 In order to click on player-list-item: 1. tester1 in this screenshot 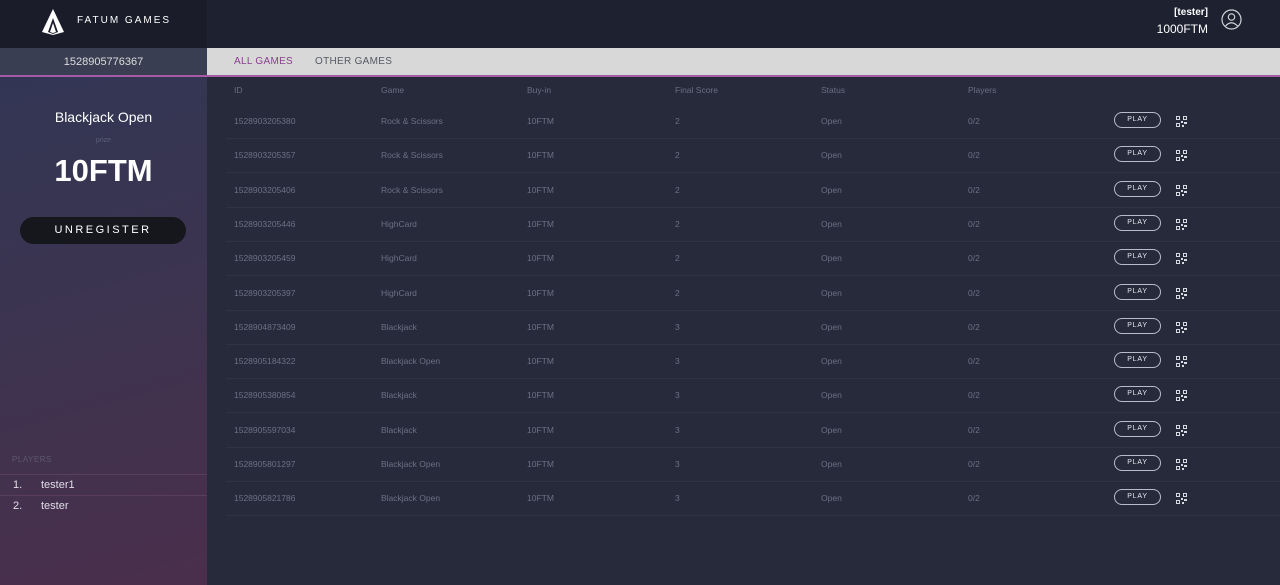, I will do `click(103, 485)`.